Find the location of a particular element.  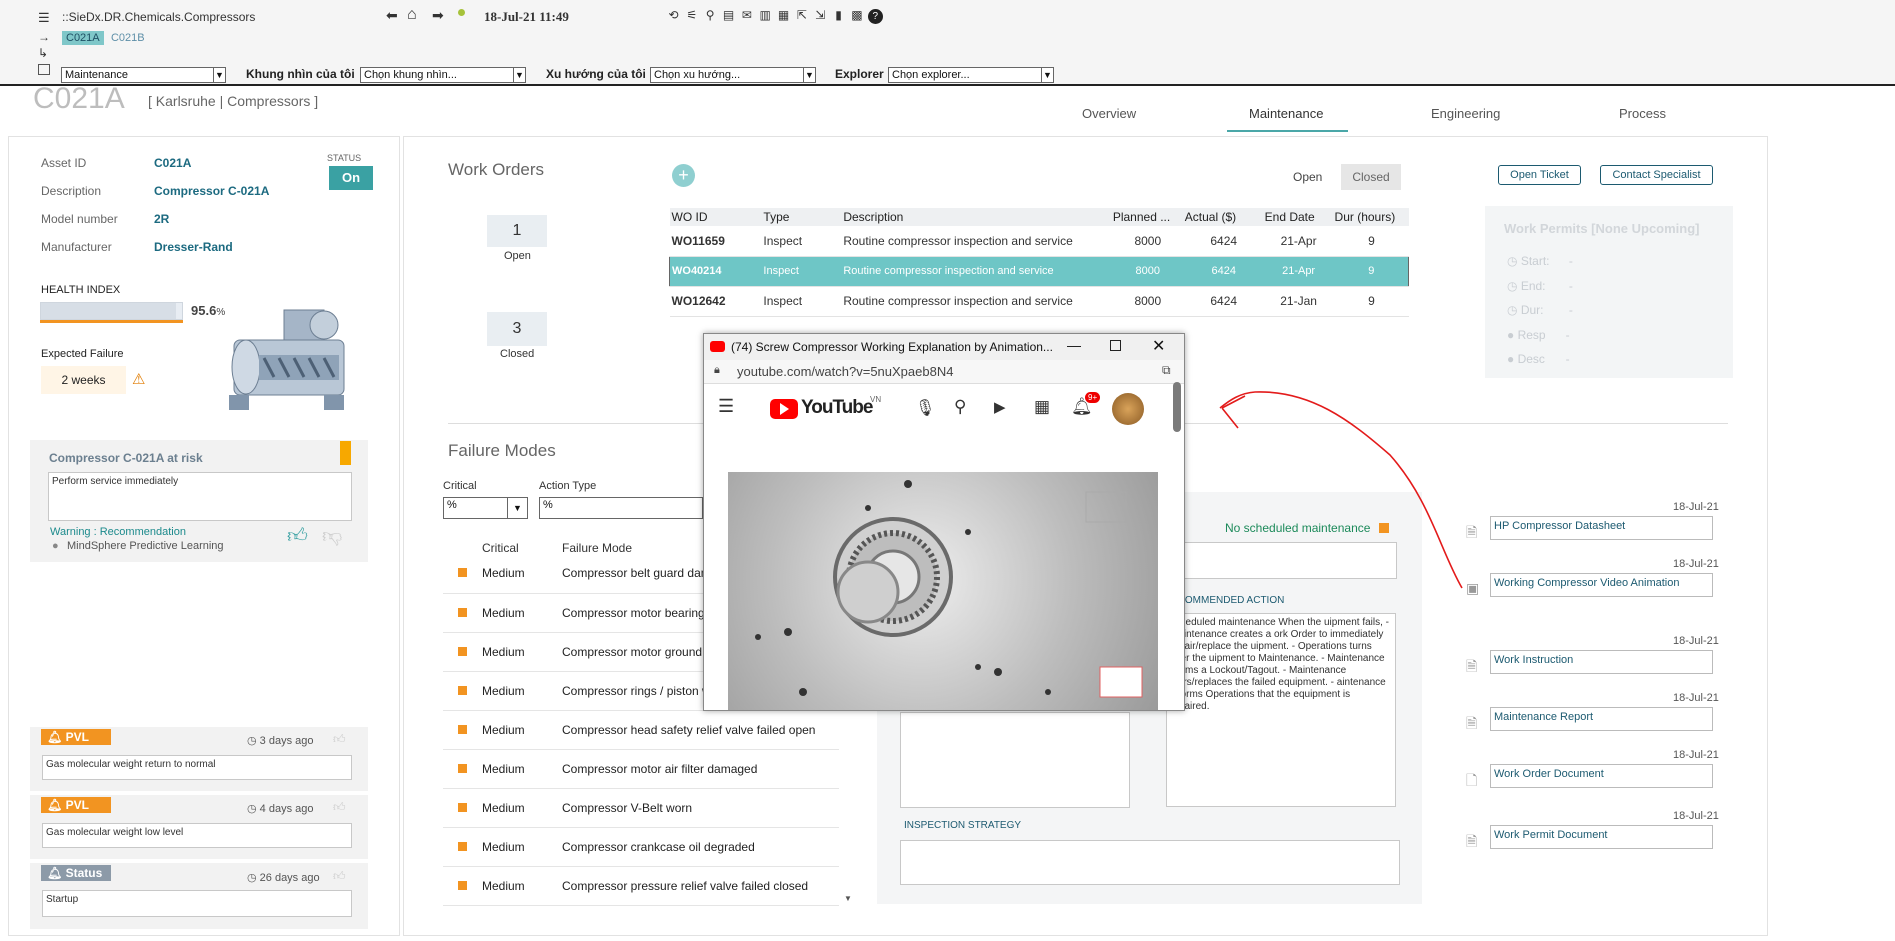

table-row: Medium Compressor V-Belt worn is located at coordinates (641, 808).